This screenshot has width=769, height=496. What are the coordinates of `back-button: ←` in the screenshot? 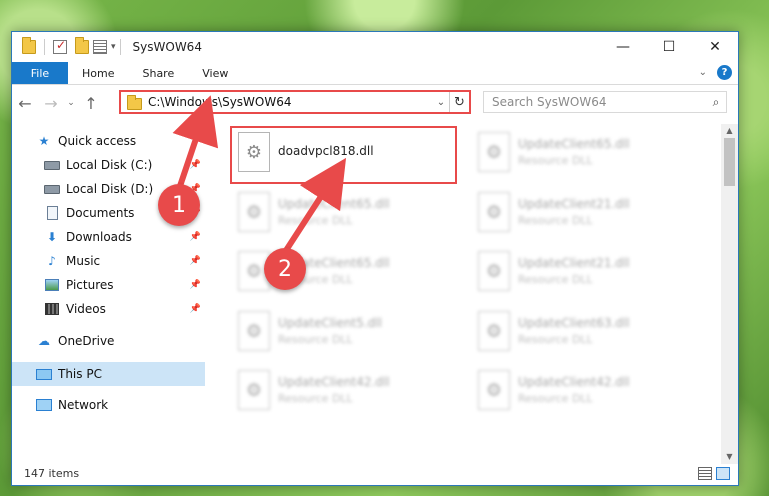 It's located at (25, 103).